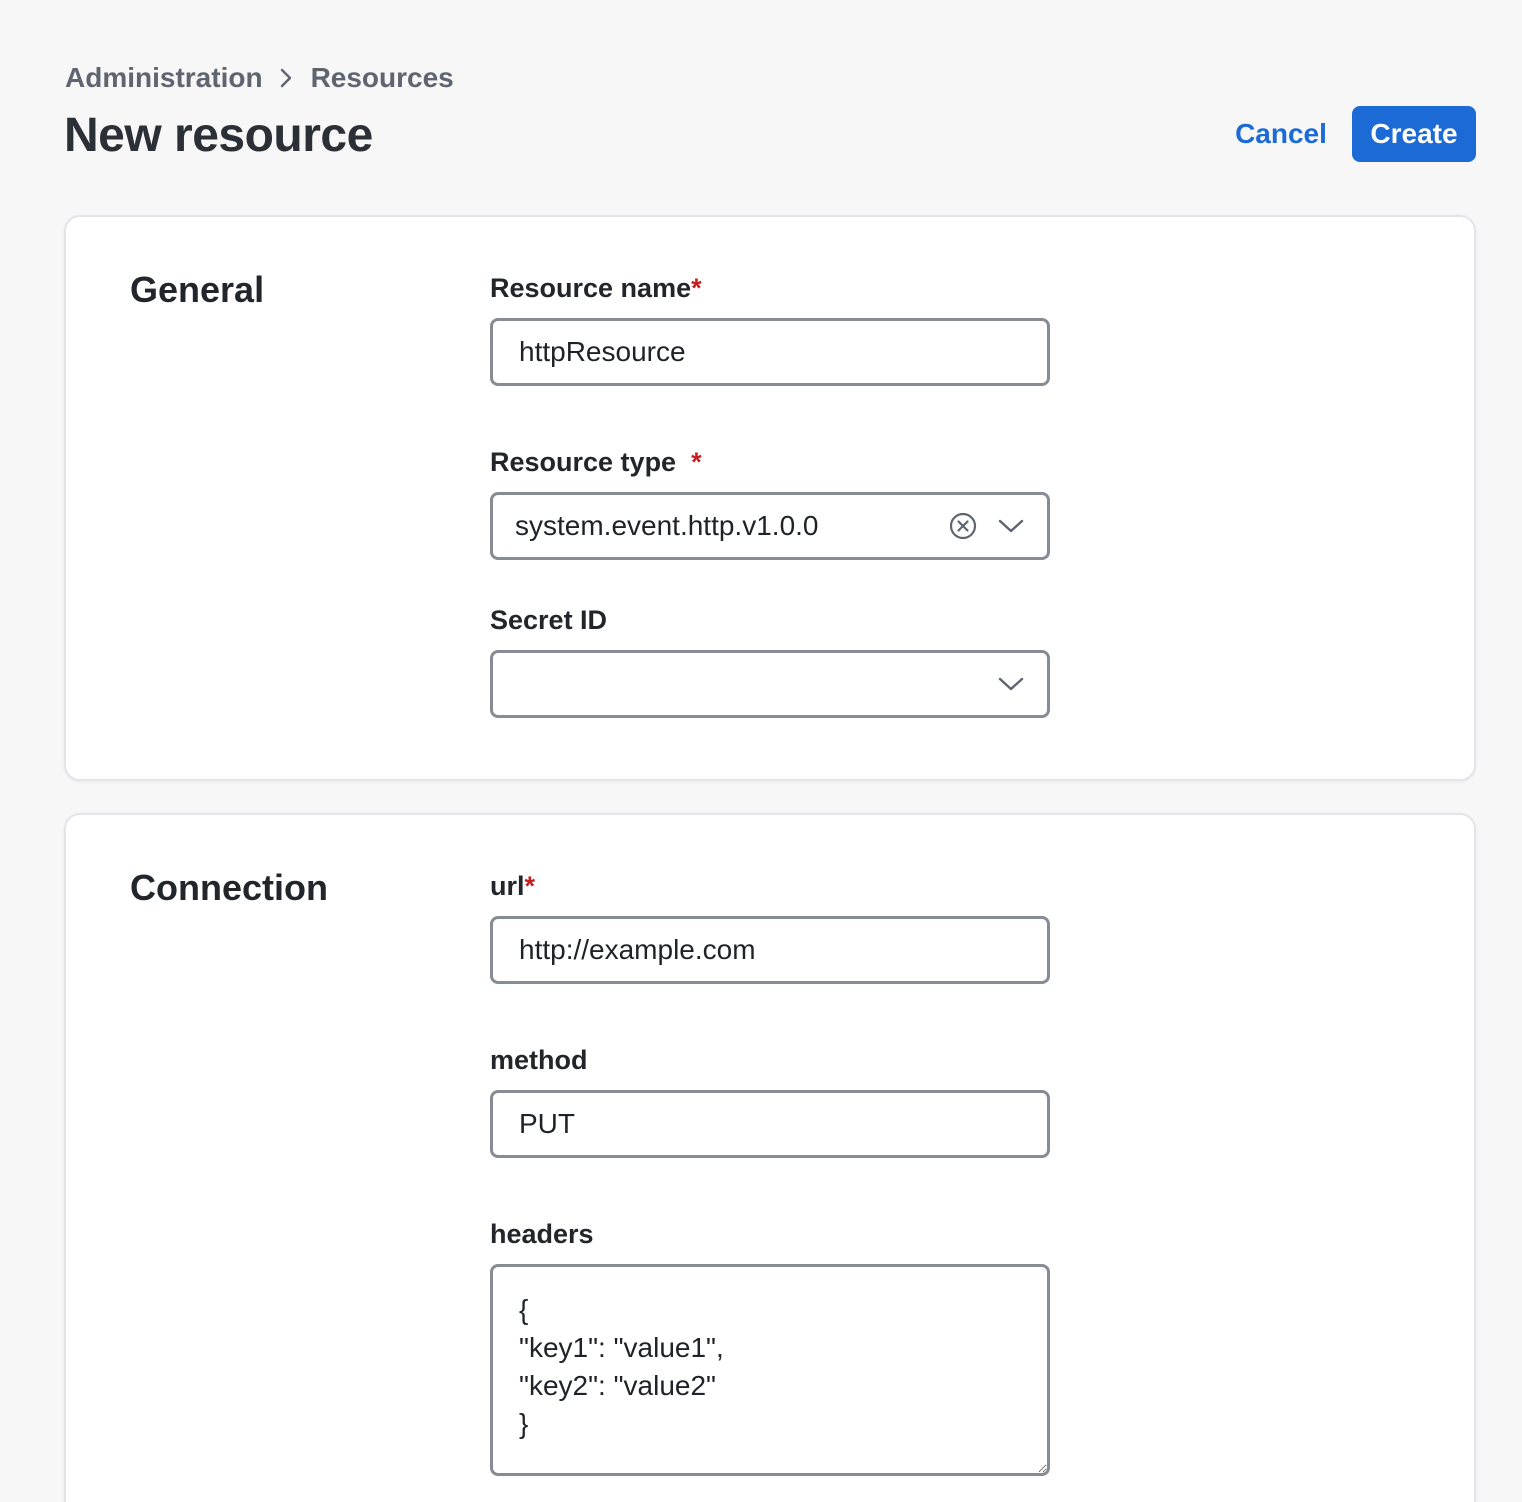 Image resolution: width=1522 pixels, height=1502 pixels. Describe the element at coordinates (1414, 134) in the screenshot. I see `create-button: Create` at that location.